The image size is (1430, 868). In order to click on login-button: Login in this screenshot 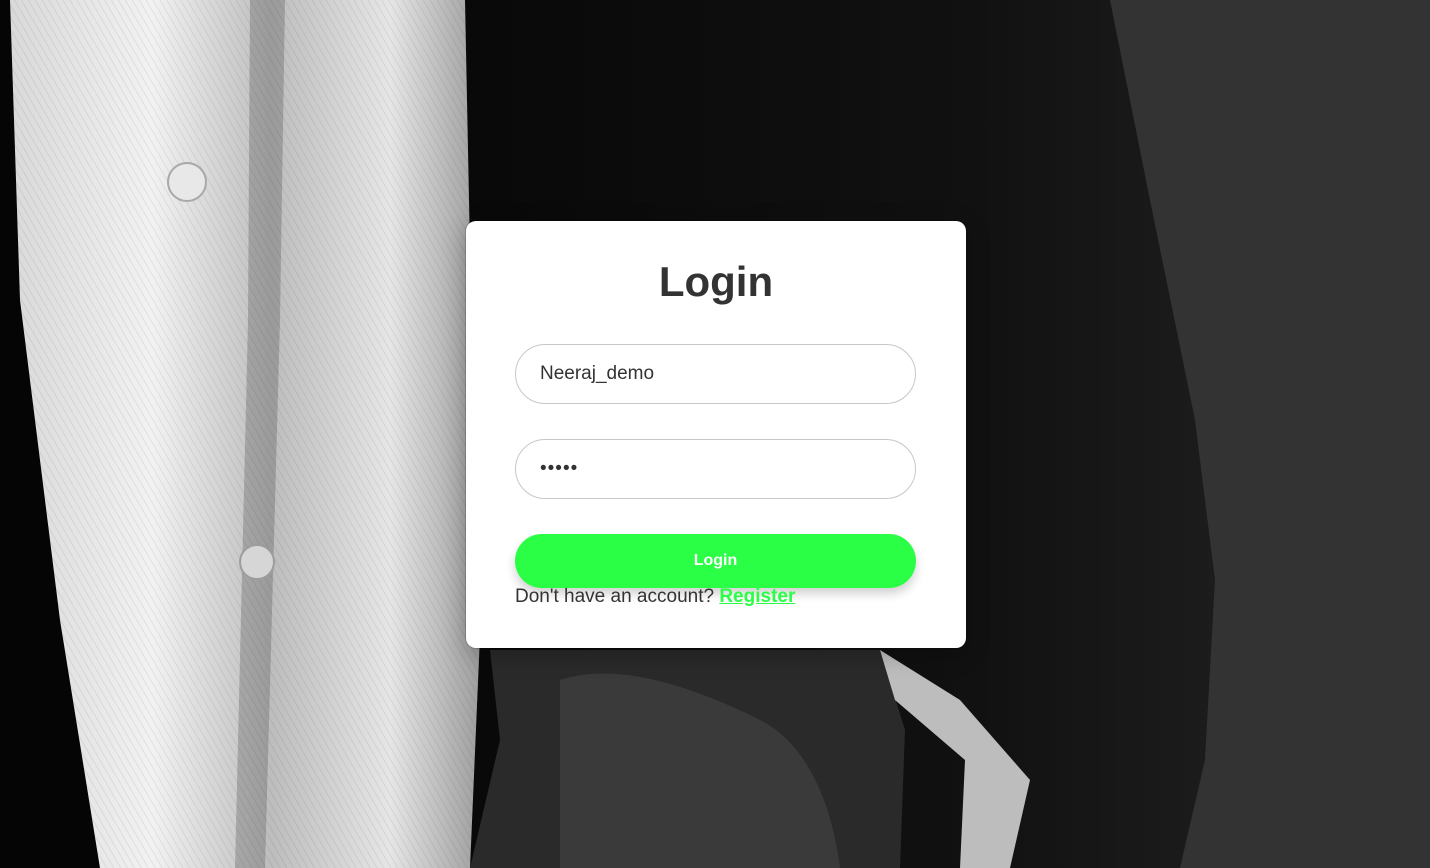, I will do `click(715, 561)`.